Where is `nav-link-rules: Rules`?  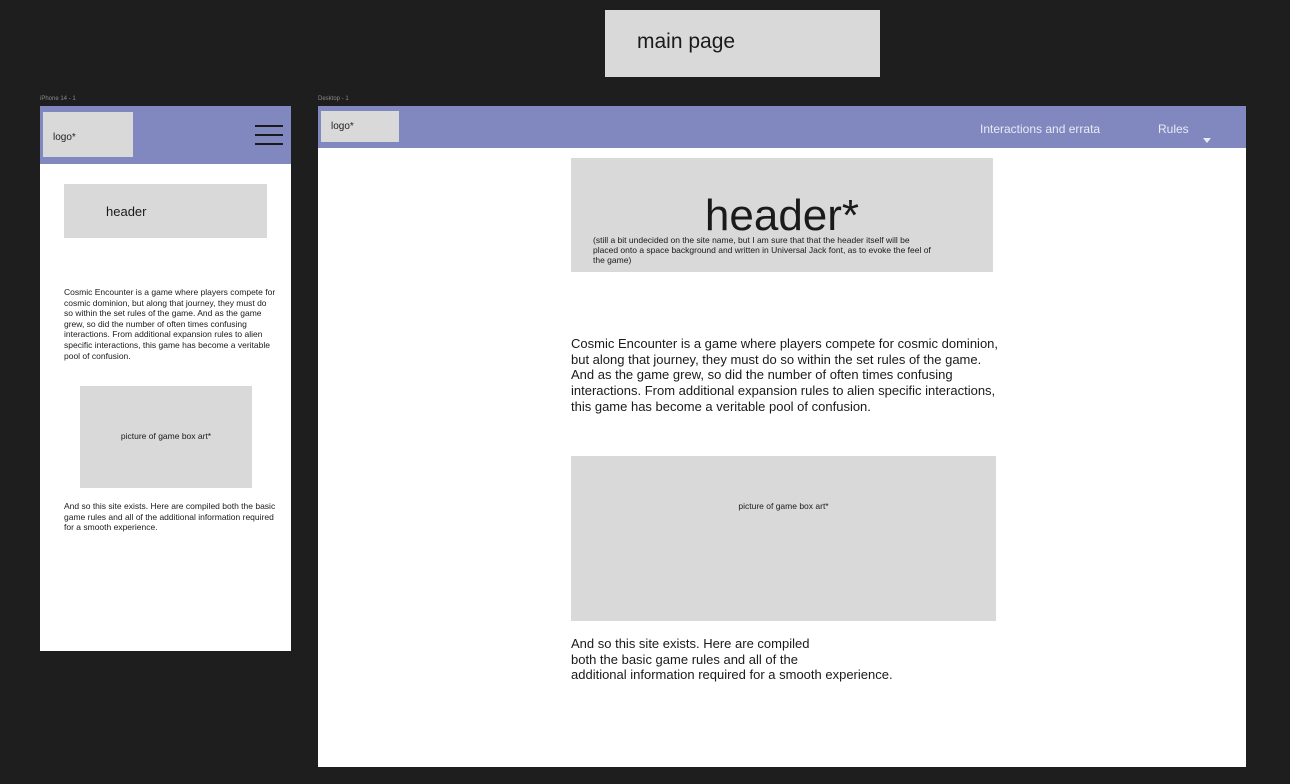 nav-link-rules: Rules is located at coordinates (1173, 129).